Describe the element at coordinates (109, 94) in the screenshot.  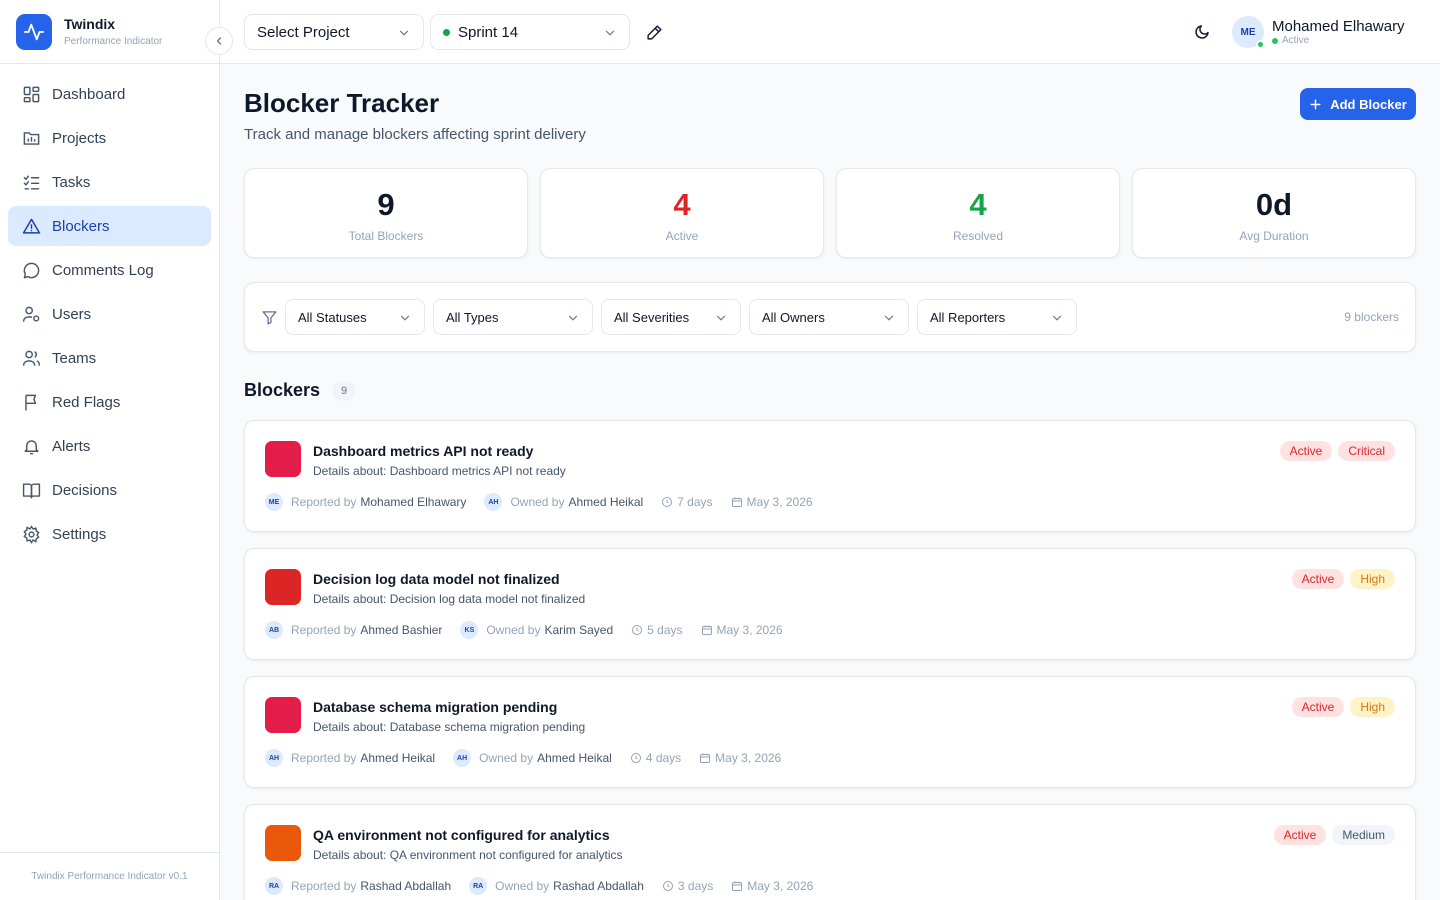
I see `sidebar-item-dashboard: Dashboard` at that location.